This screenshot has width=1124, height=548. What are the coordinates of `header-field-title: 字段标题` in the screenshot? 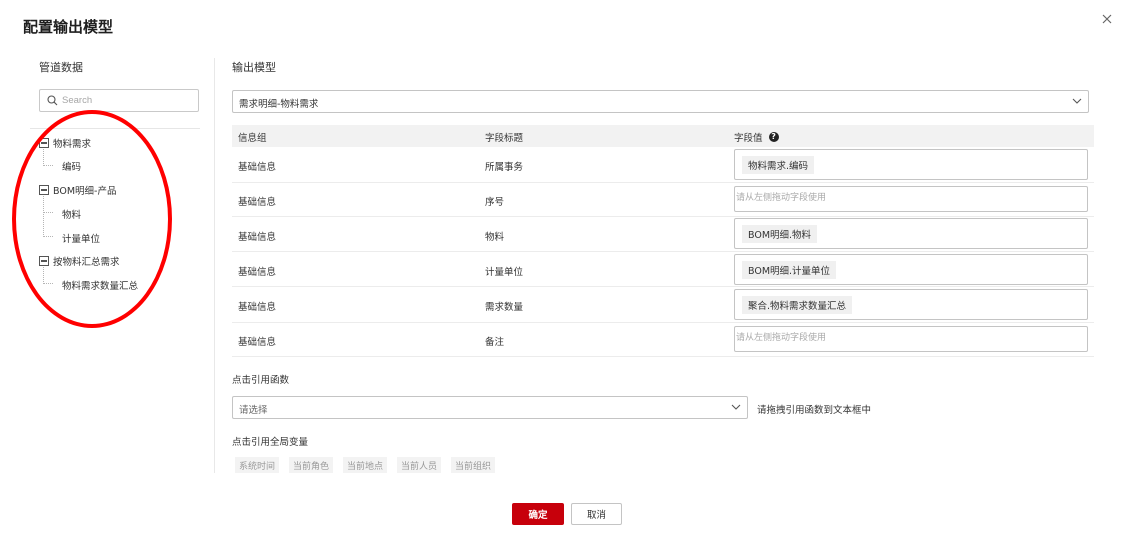 It's located at (504, 138).